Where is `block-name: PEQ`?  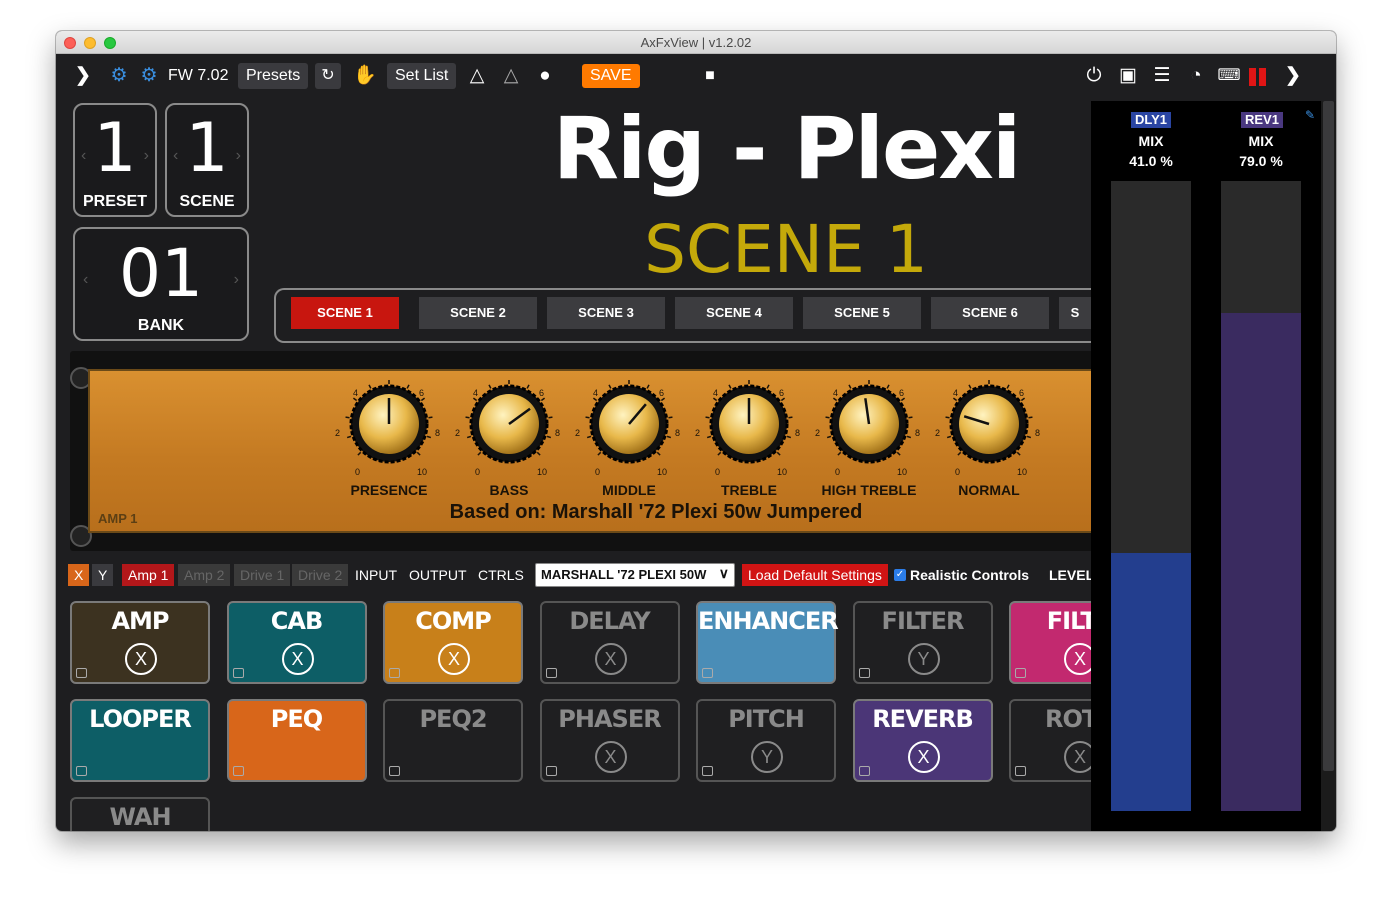
block-name: PEQ is located at coordinates (296, 719).